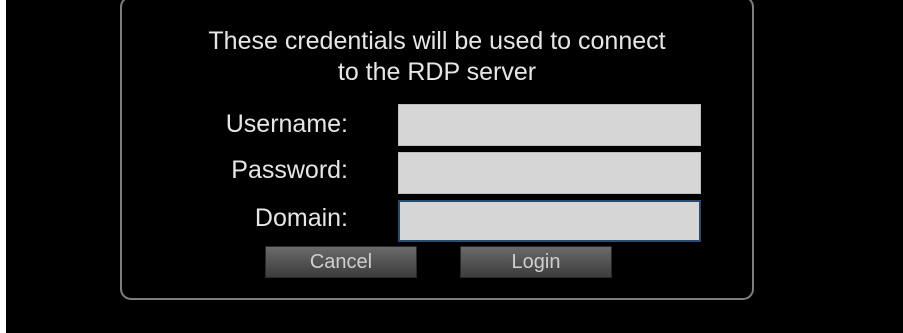 This screenshot has width=903, height=333. Describe the element at coordinates (536, 262) in the screenshot. I see `login-button: Login` at that location.